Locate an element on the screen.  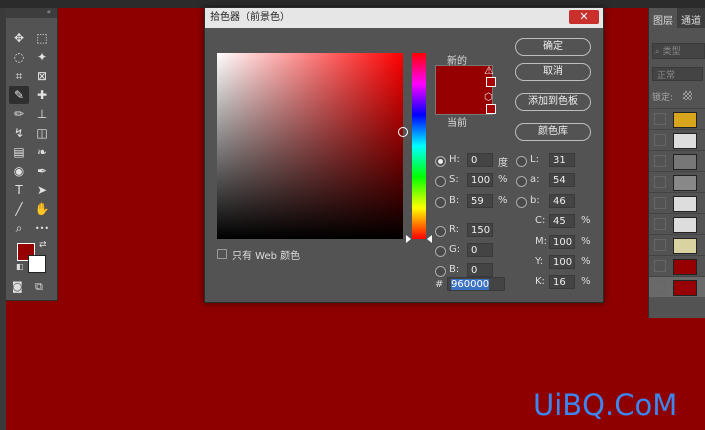
tab-channels: 通道 is located at coordinates (691, 18).